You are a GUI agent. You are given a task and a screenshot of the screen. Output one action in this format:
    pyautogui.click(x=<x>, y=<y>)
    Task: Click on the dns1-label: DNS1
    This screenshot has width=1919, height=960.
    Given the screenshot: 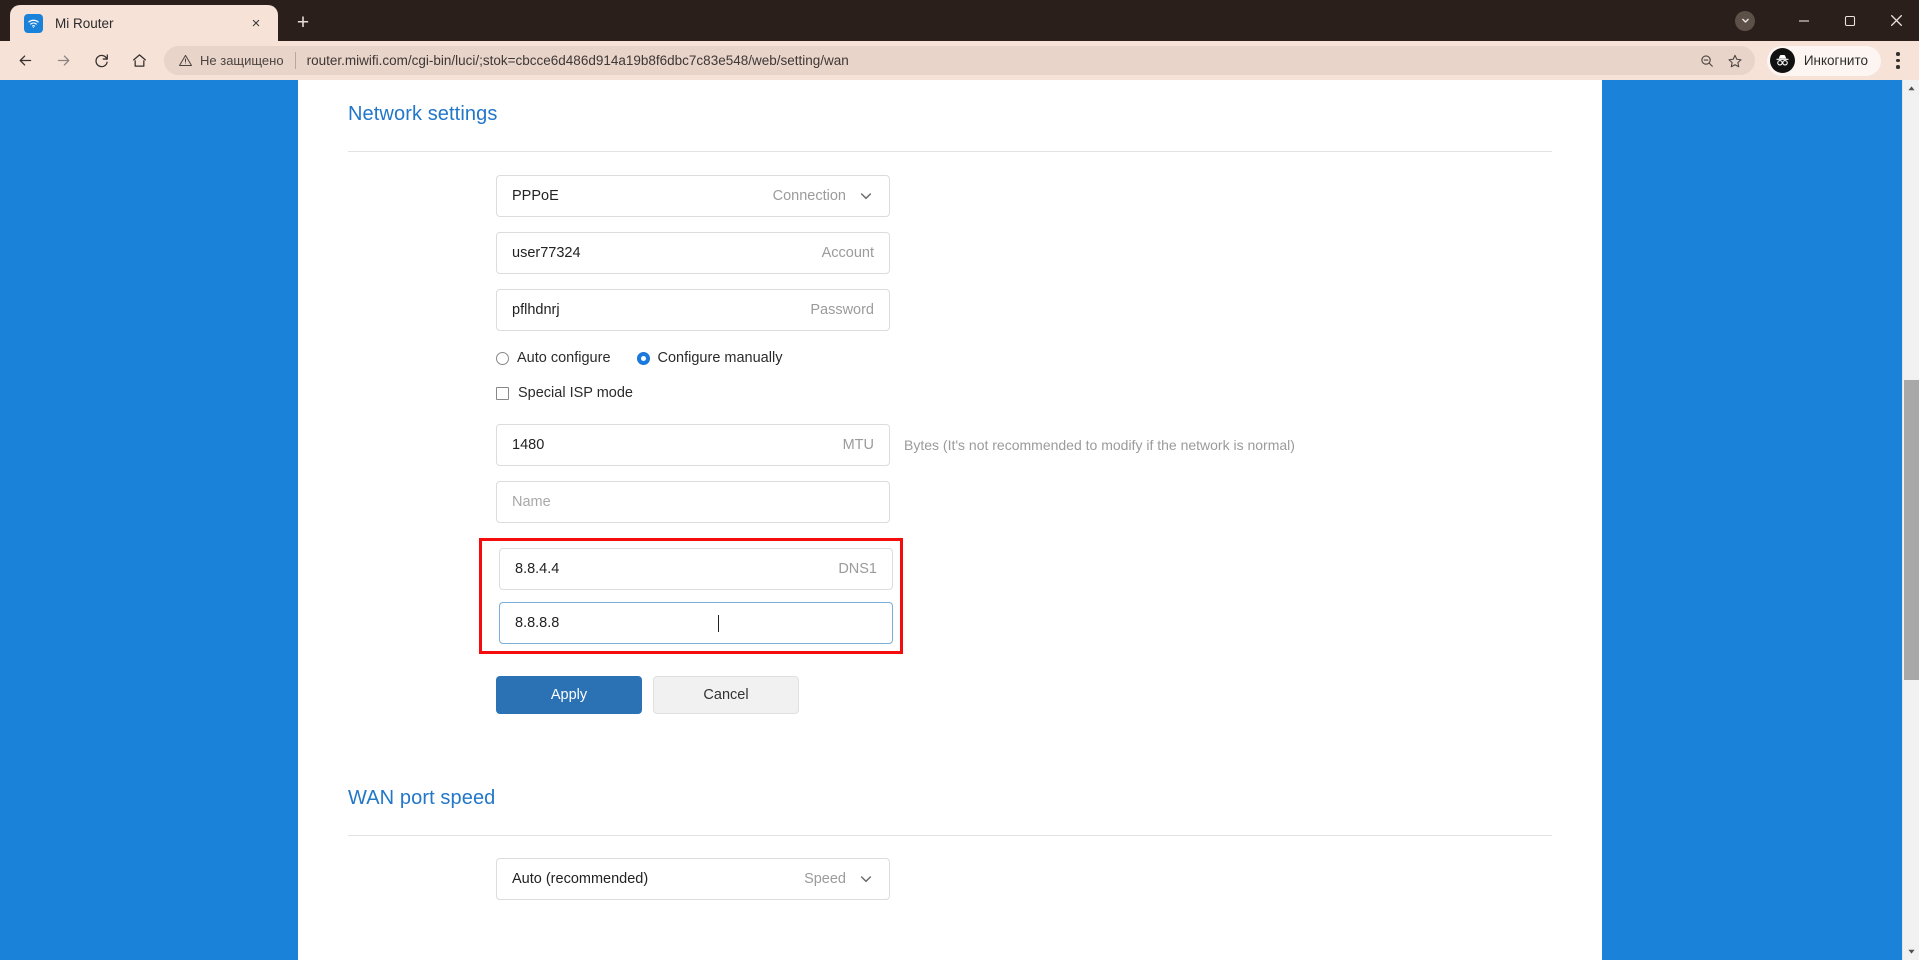 What is the action you would take?
    pyautogui.click(x=857, y=569)
    